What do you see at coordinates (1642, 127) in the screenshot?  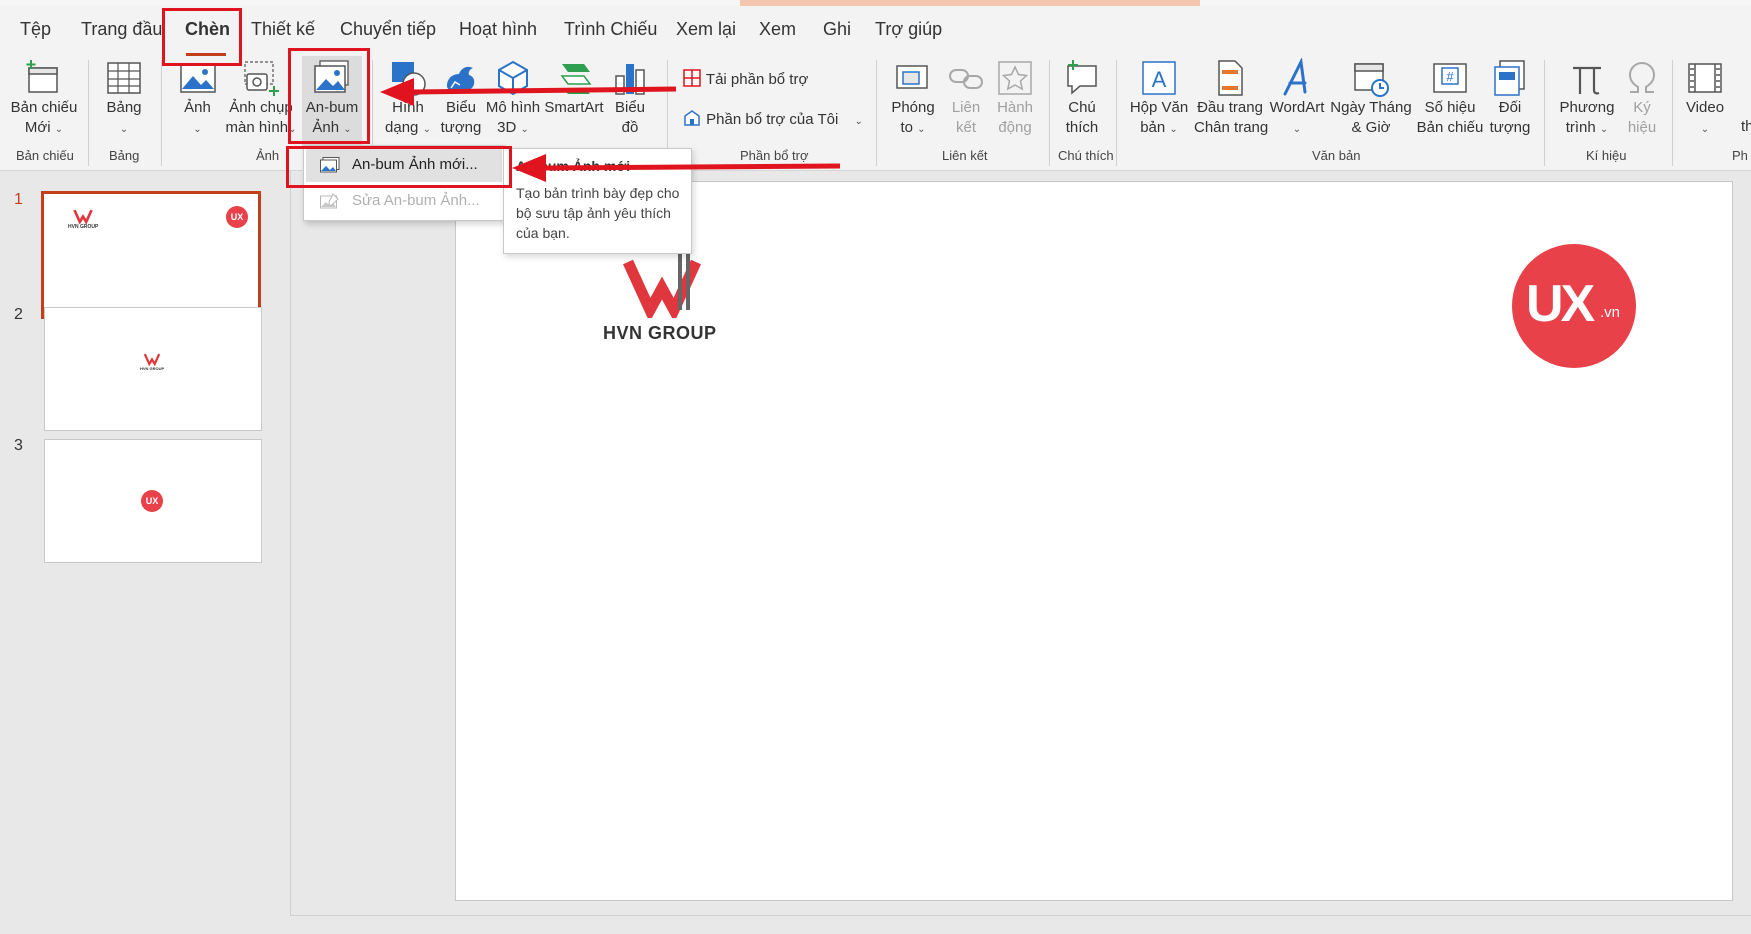 I see `symbol-label-2: hiệu` at bounding box center [1642, 127].